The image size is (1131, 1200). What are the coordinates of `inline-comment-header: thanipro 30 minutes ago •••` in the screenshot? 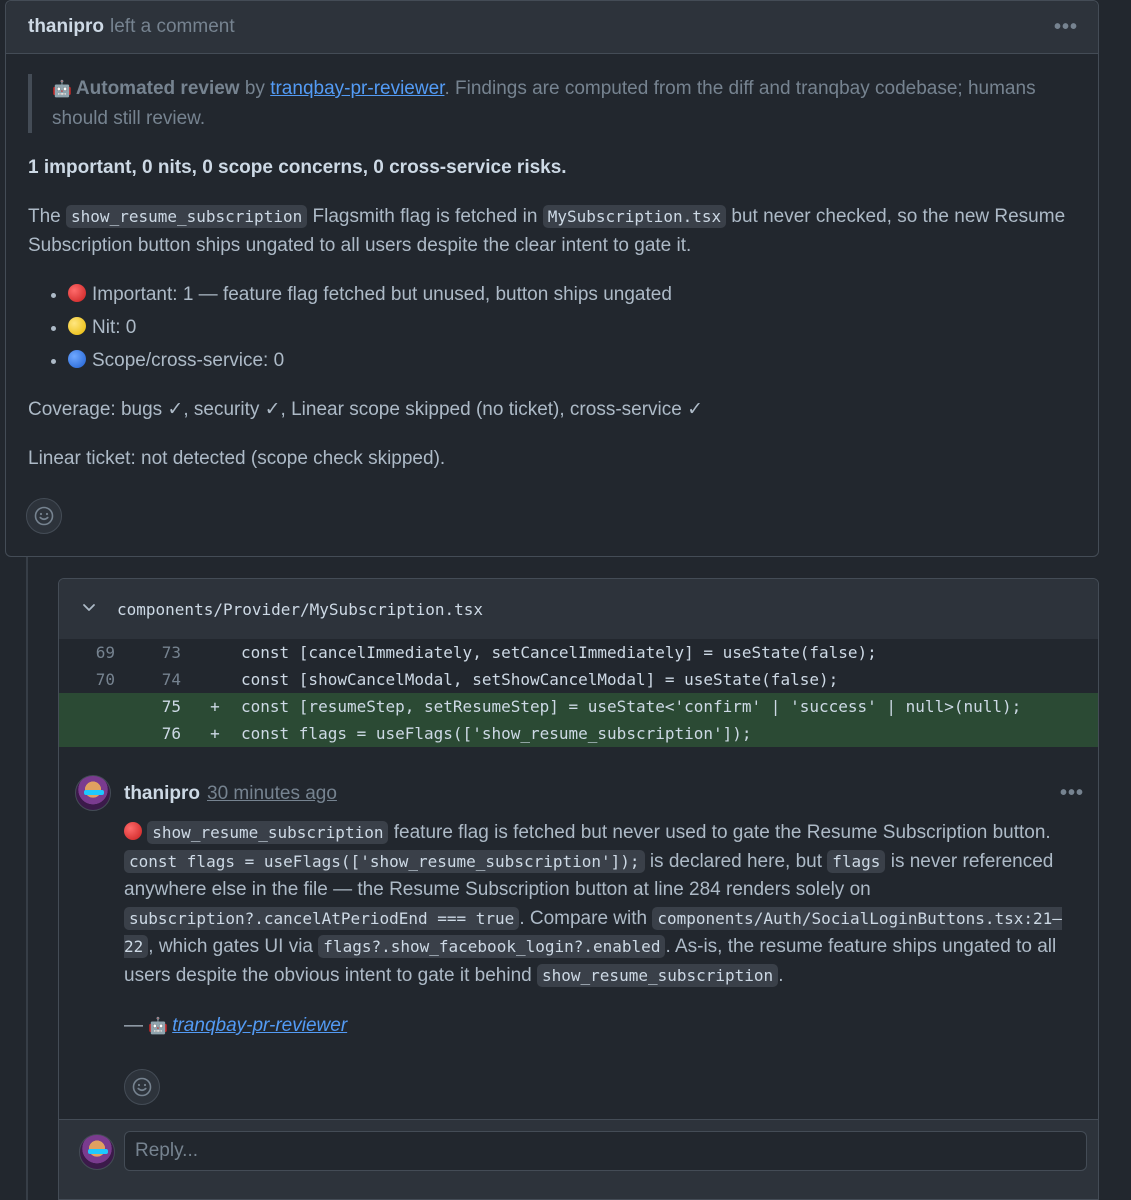 It's located at (604, 793).